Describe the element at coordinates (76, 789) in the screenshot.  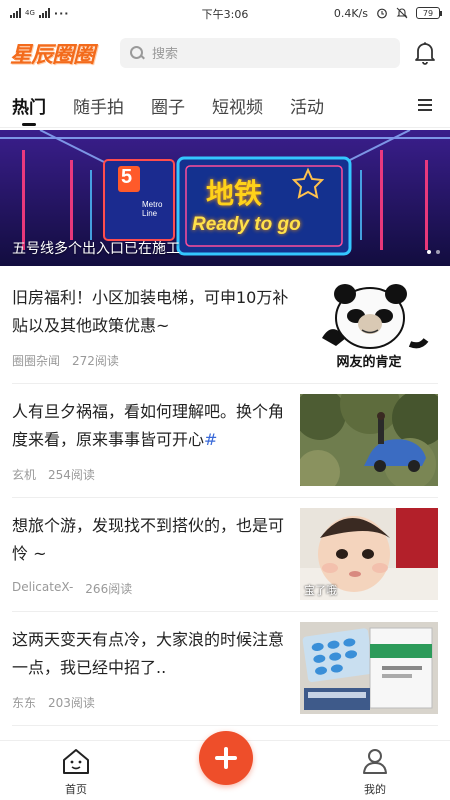
I see `nav-home-label: 首页` at that location.